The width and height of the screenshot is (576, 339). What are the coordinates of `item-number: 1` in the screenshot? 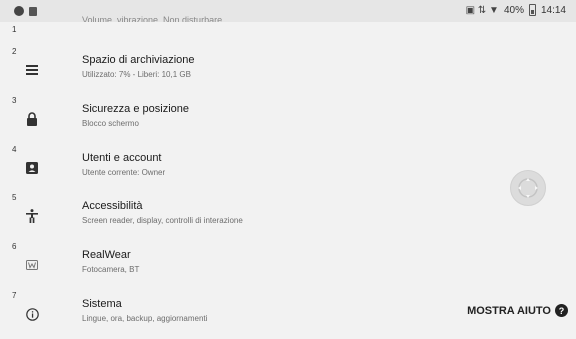 It's located at (14, 29).